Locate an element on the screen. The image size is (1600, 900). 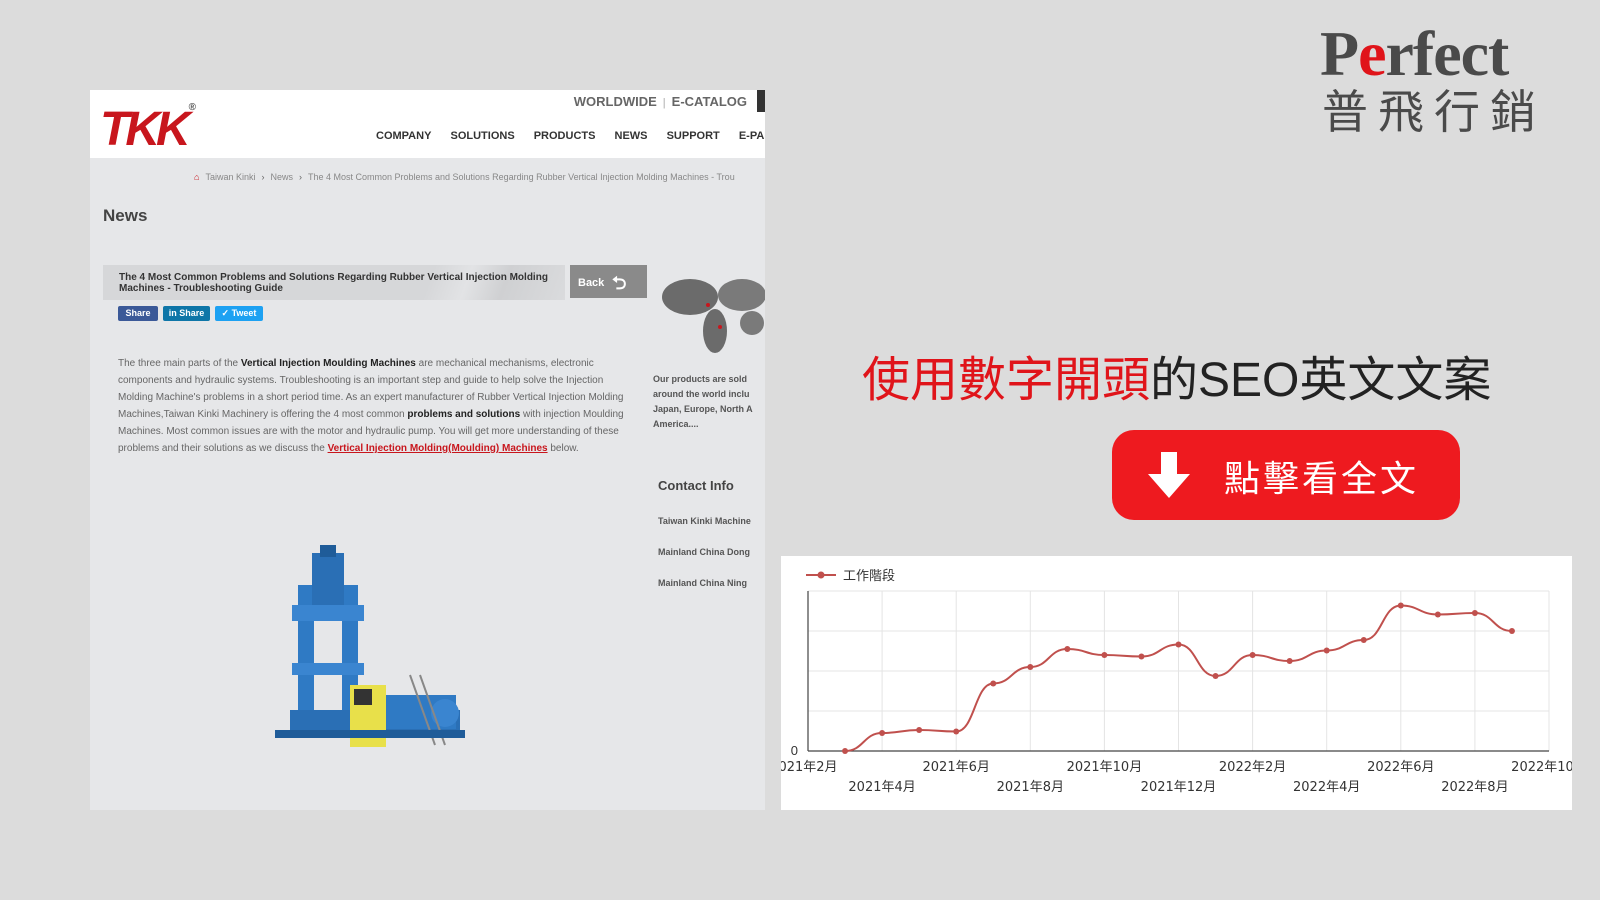
topbar-edge is located at coordinates (761, 101).